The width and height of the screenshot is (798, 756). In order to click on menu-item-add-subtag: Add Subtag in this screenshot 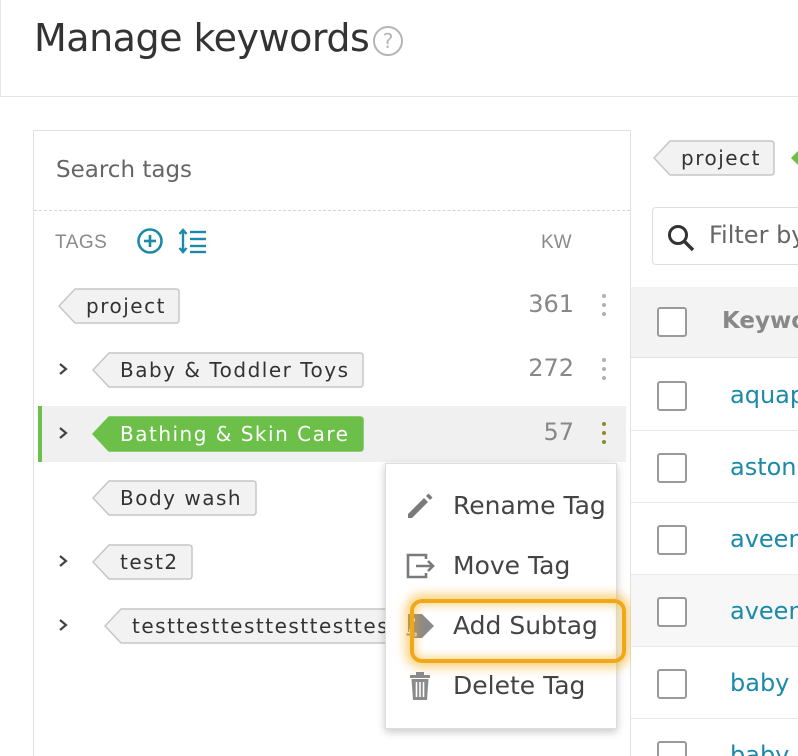, I will do `click(506, 629)`.